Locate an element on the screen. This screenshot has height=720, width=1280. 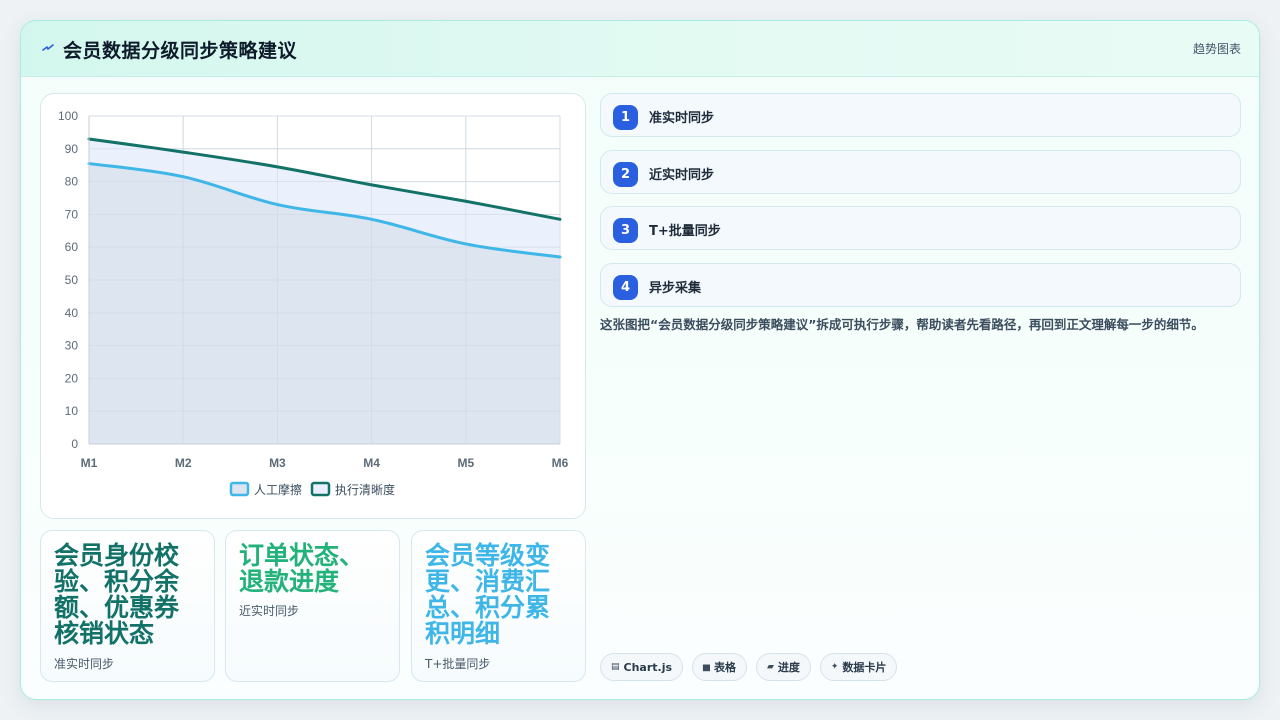
step-label: 近实时同步 is located at coordinates (682, 175).